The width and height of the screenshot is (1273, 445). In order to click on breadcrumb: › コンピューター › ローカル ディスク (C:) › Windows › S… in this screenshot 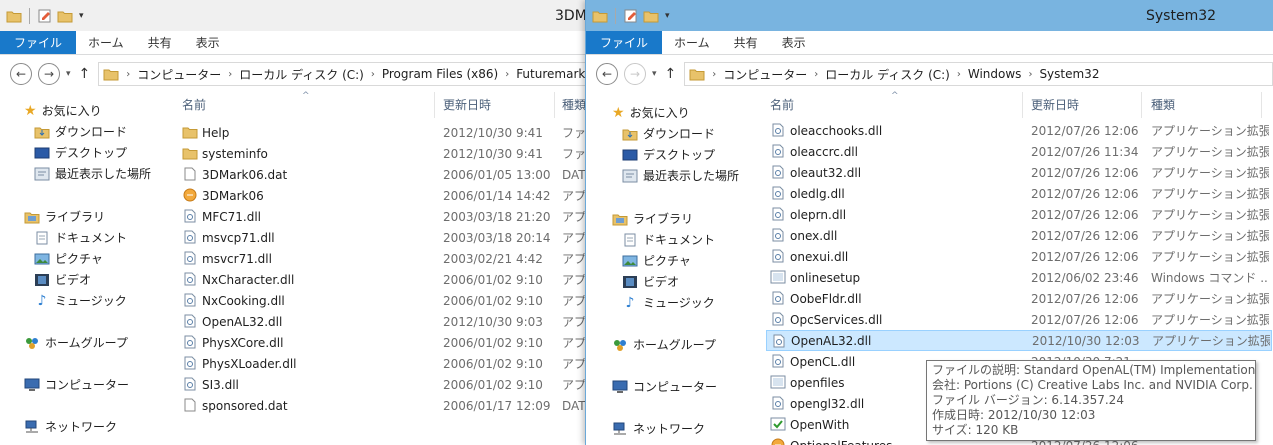, I will do `click(978, 74)`.